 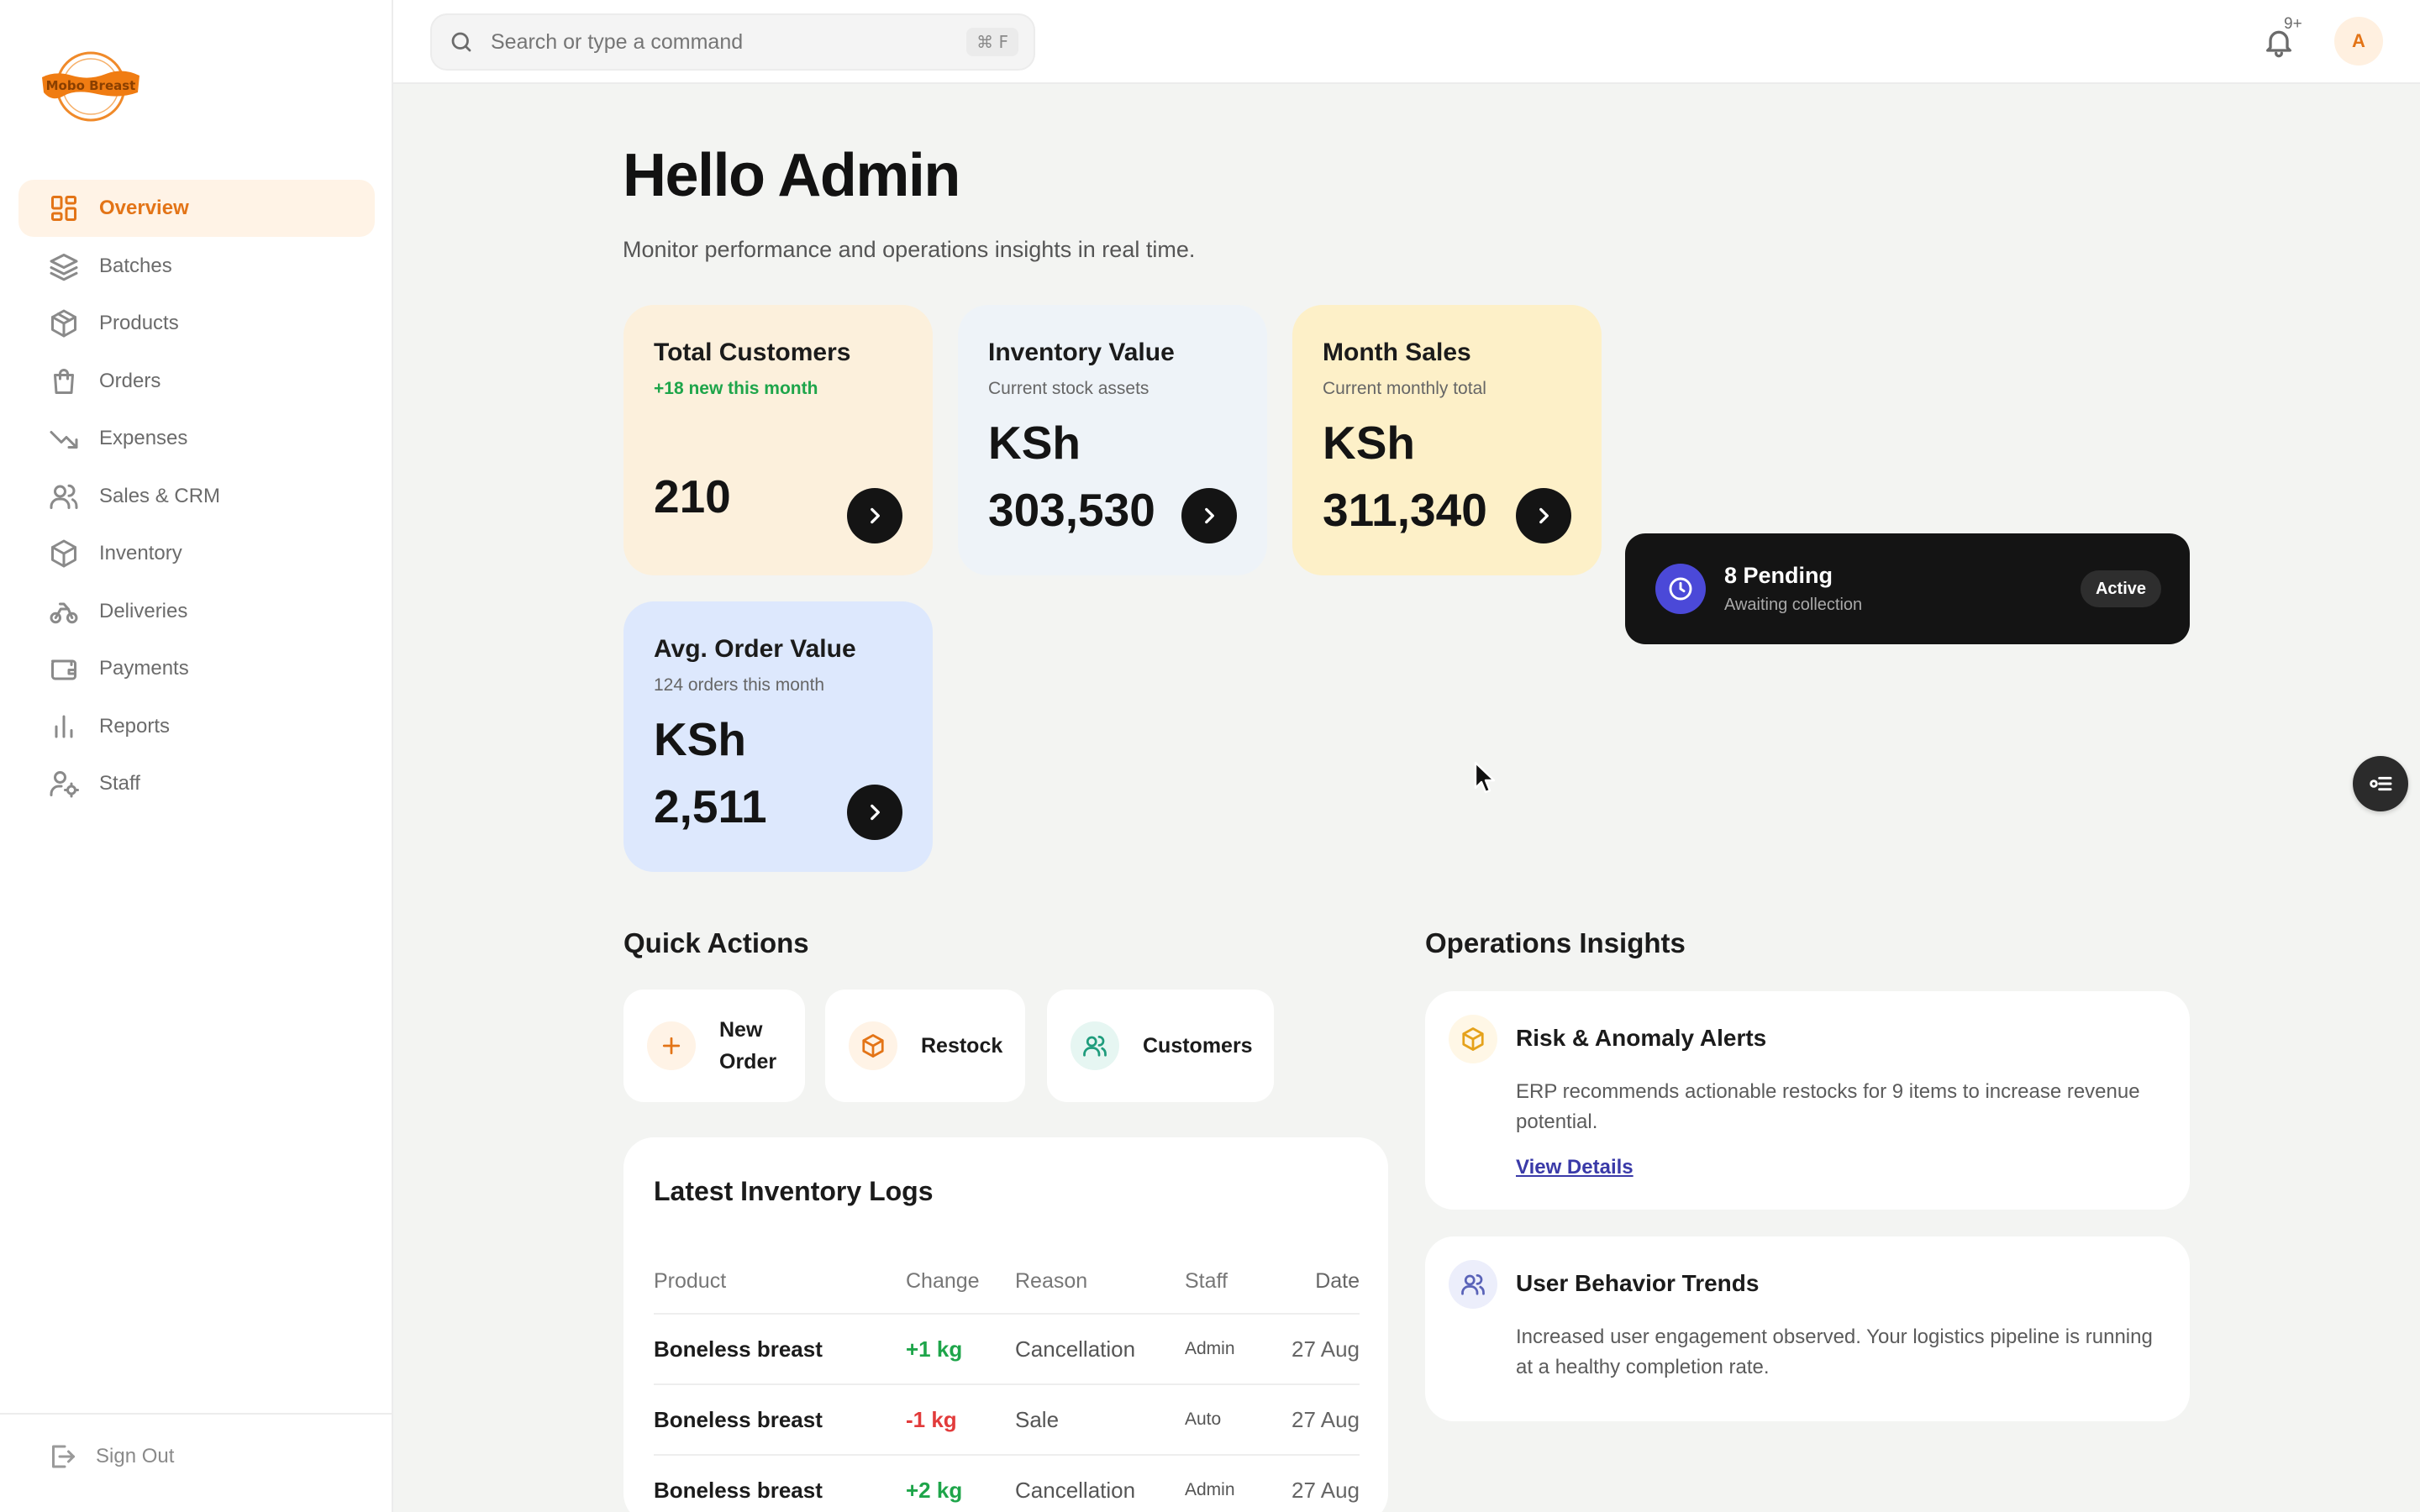 What do you see at coordinates (1072, 510) in the screenshot?
I see `stat-amount: 303,530` at bounding box center [1072, 510].